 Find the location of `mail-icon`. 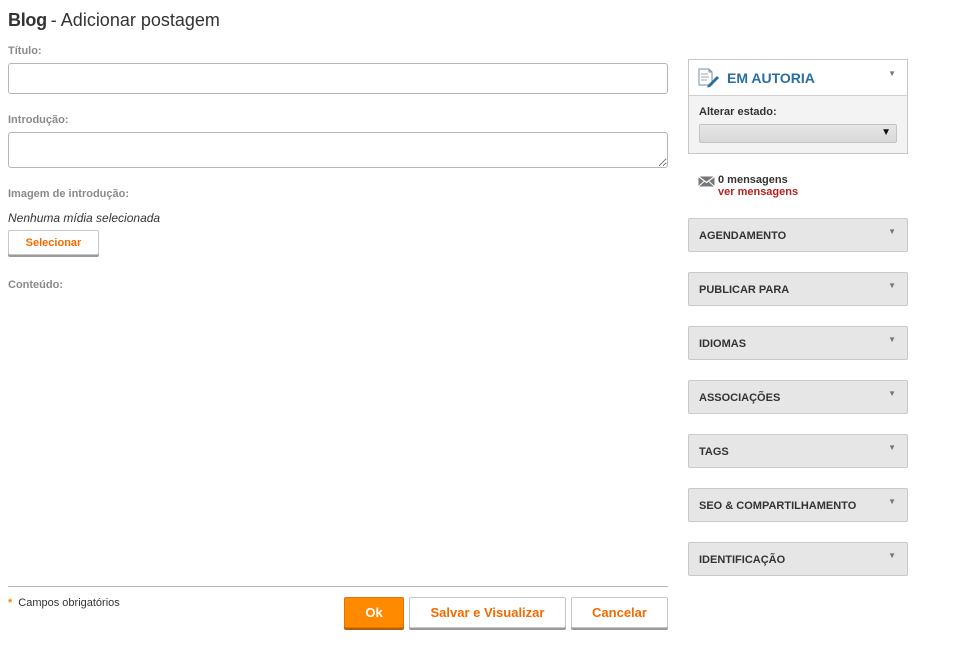

mail-icon is located at coordinates (706, 183).